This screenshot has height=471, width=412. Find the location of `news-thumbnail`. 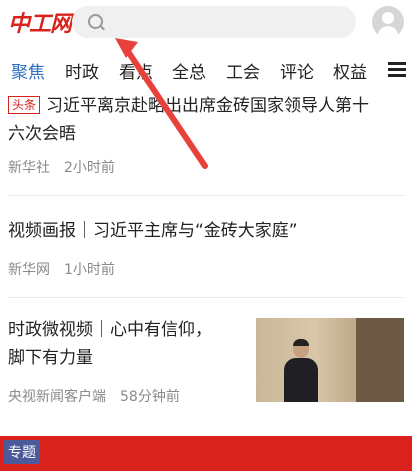

news-thumbnail is located at coordinates (330, 360).